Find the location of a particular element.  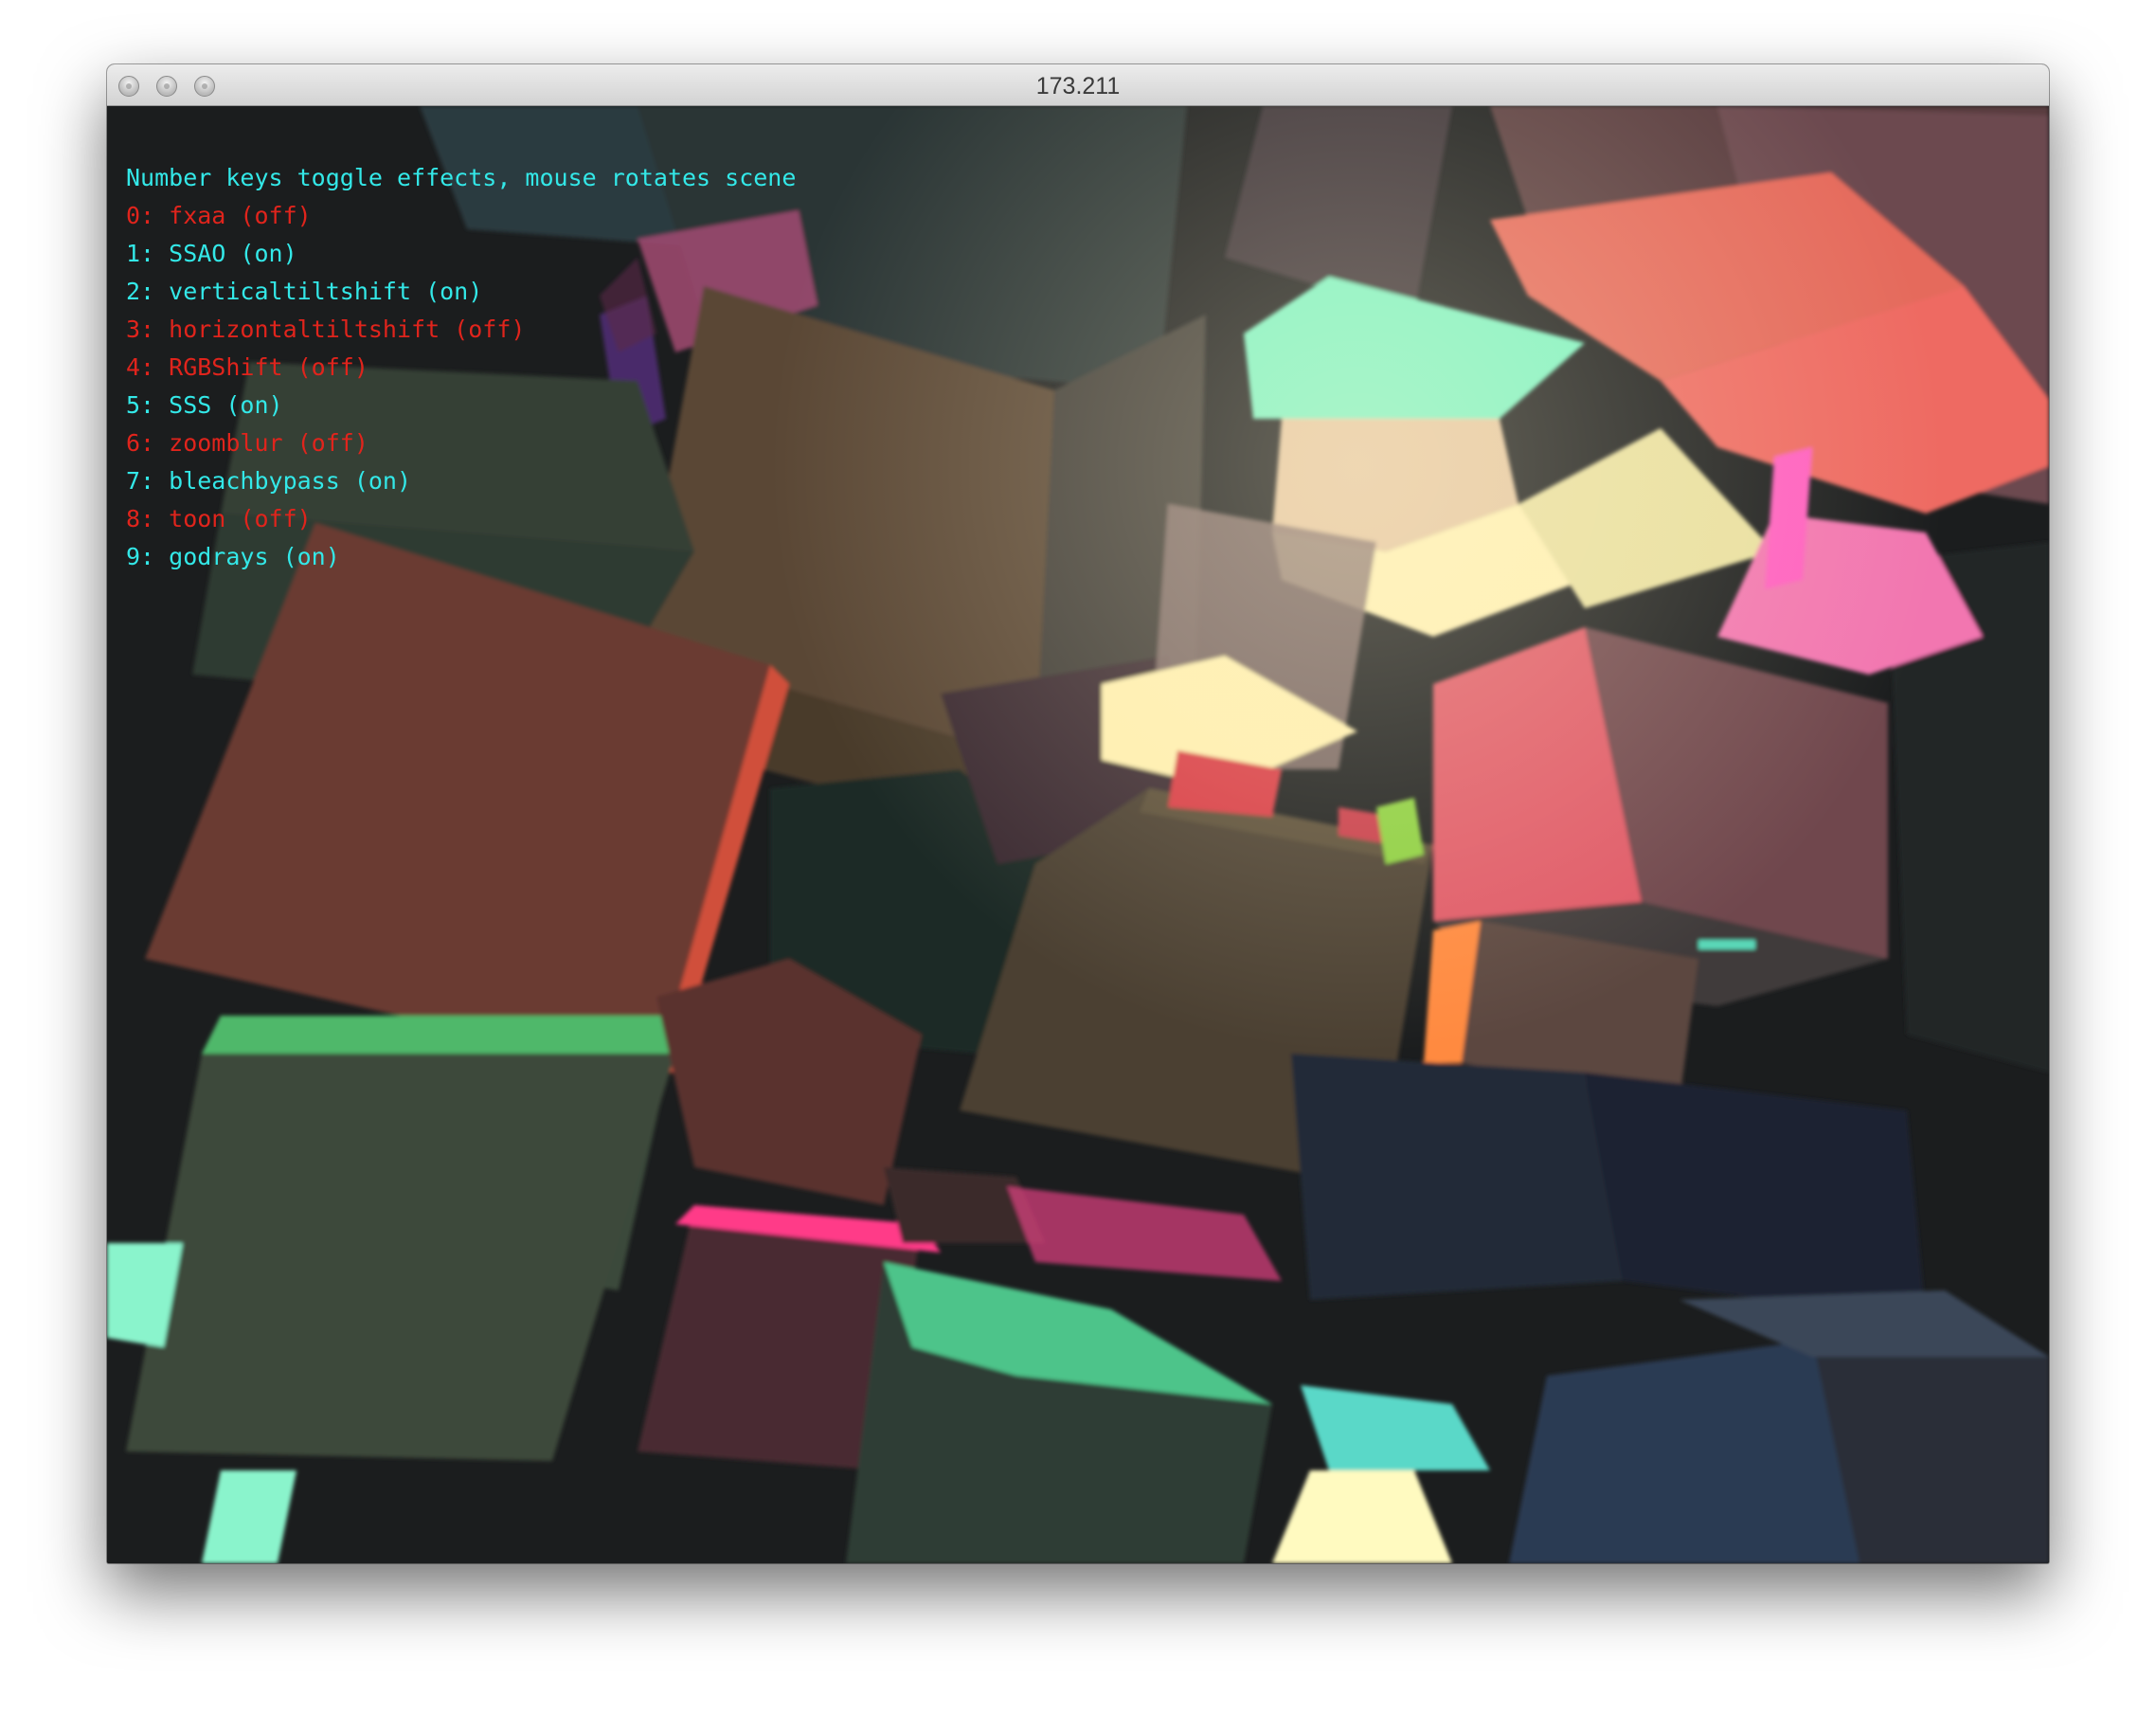

effect-verticaltiltshift: 2: verticaltiltshift (on) is located at coordinates (304, 291).